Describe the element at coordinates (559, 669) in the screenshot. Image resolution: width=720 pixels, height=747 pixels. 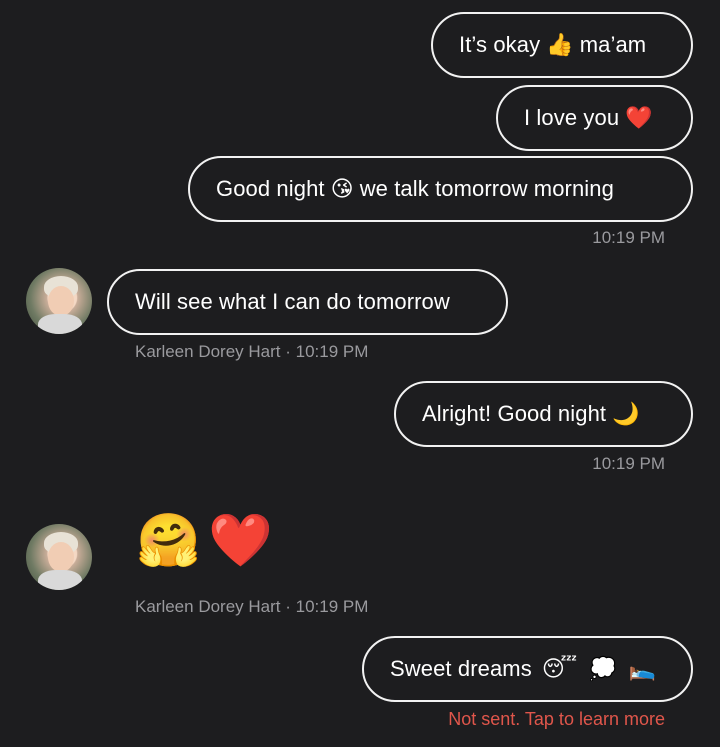
I see `sleeping-face-emoji: 😴` at that location.